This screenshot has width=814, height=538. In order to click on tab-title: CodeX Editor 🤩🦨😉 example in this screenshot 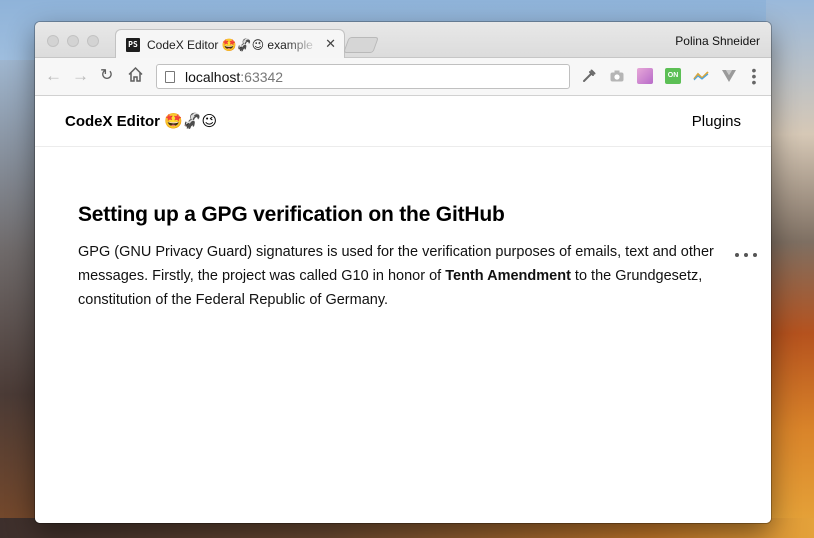, I will do `click(230, 44)`.